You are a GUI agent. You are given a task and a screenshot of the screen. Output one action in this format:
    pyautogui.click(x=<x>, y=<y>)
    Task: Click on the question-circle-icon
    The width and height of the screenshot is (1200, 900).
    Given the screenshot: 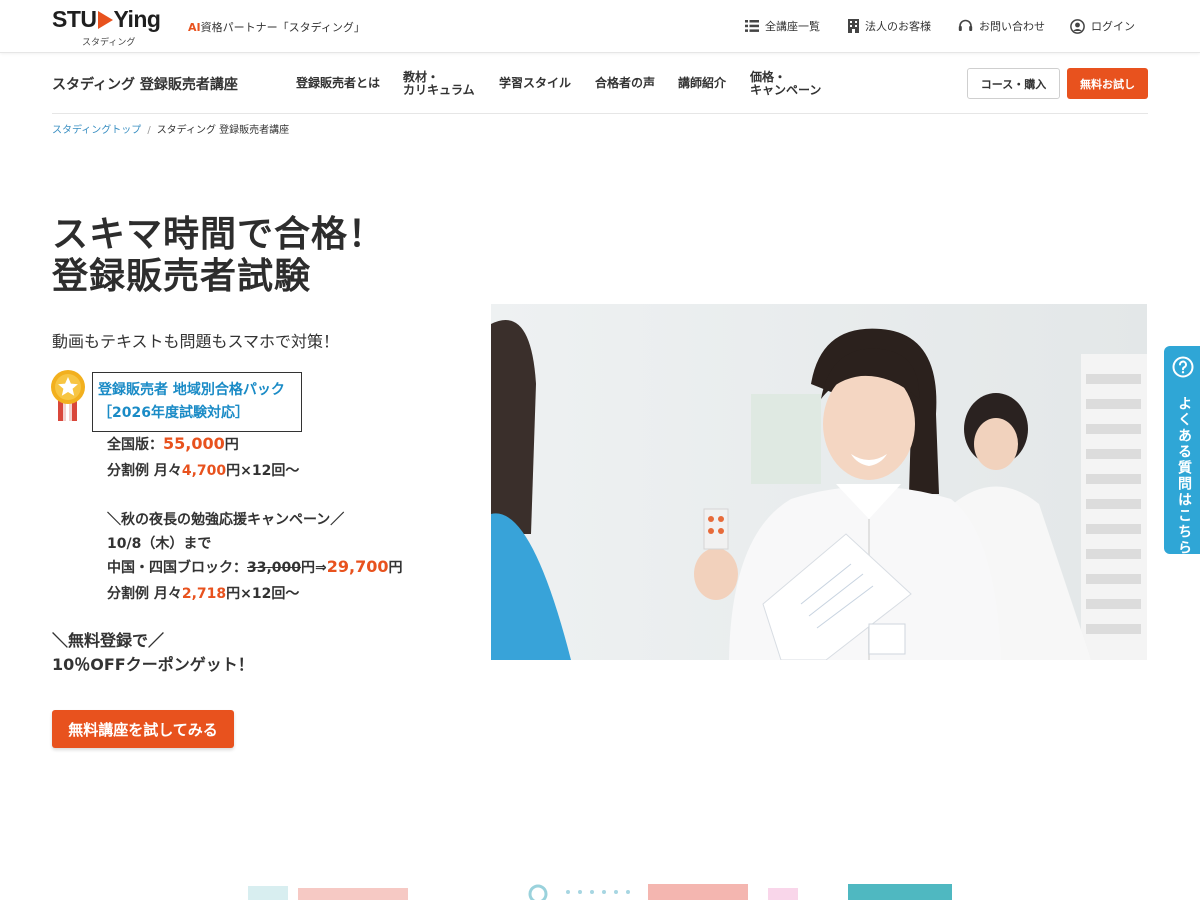 What is the action you would take?
    pyautogui.click(x=1183, y=367)
    